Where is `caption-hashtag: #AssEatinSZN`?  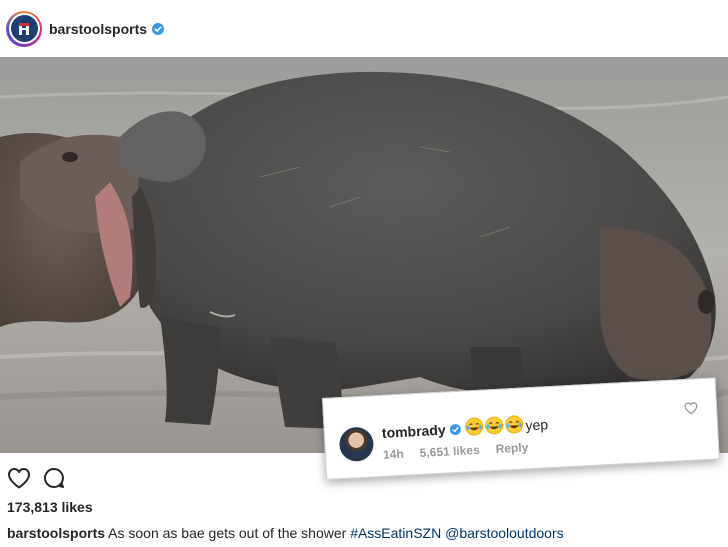
caption-hashtag: #AssEatinSZN is located at coordinates (395, 533).